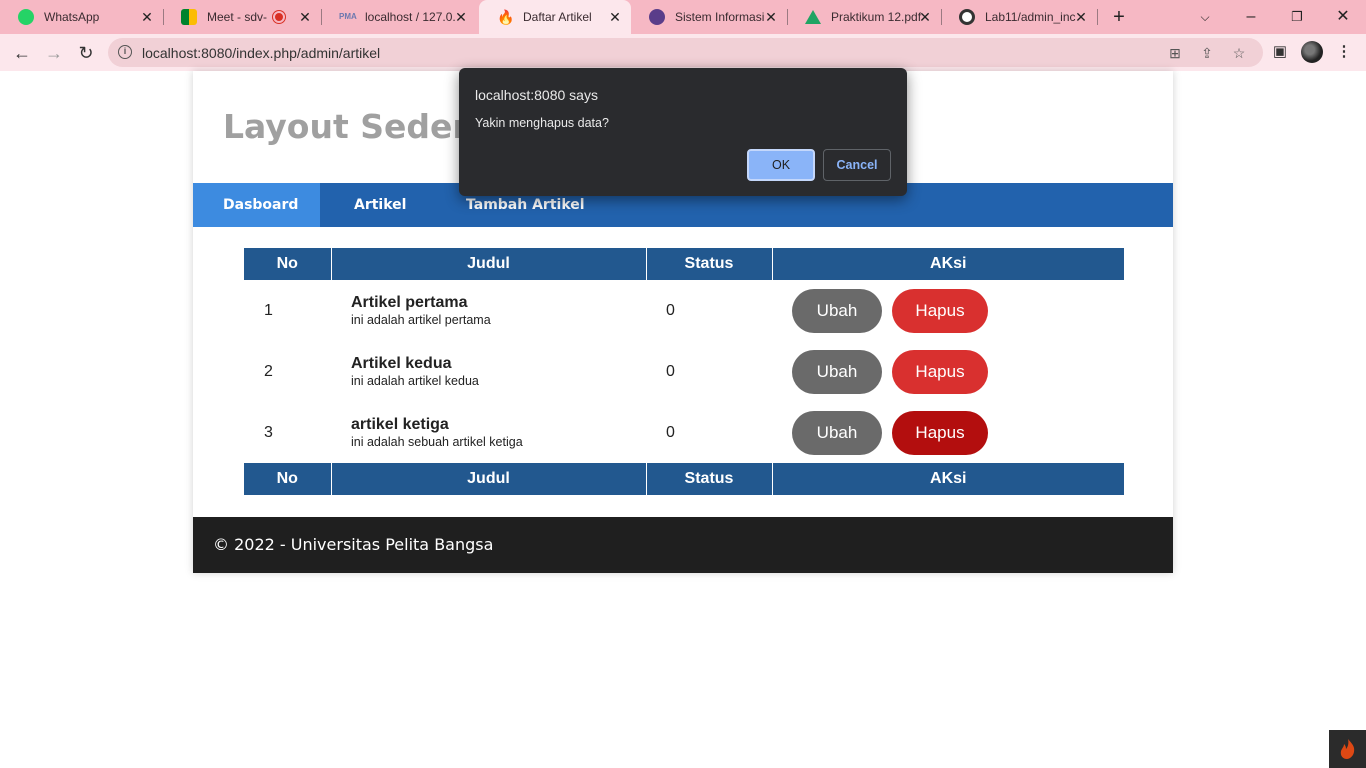 This screenshot has width=1366, height=768. Describe the element at coordinates (268, 432) in the screenshot. I see `row-number: 3` at that location.